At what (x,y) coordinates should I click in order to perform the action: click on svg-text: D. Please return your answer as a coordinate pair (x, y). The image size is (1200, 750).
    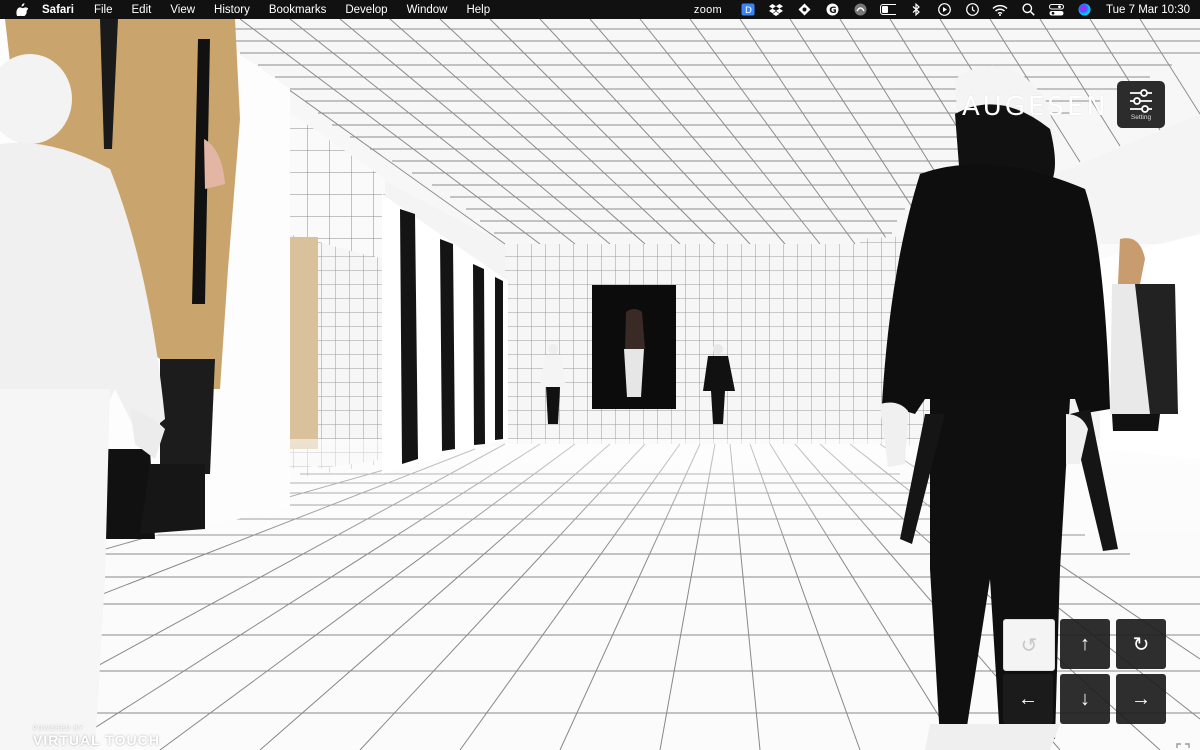
    Looking at the image, I should click on (748, 11).